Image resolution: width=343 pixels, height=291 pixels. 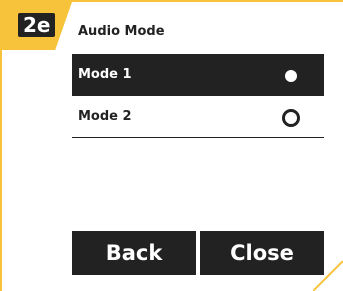 What do you see at coordinates (328, 276) in the screenshot?
I see `corner-fold-icon` at bounding box center [328, 276].